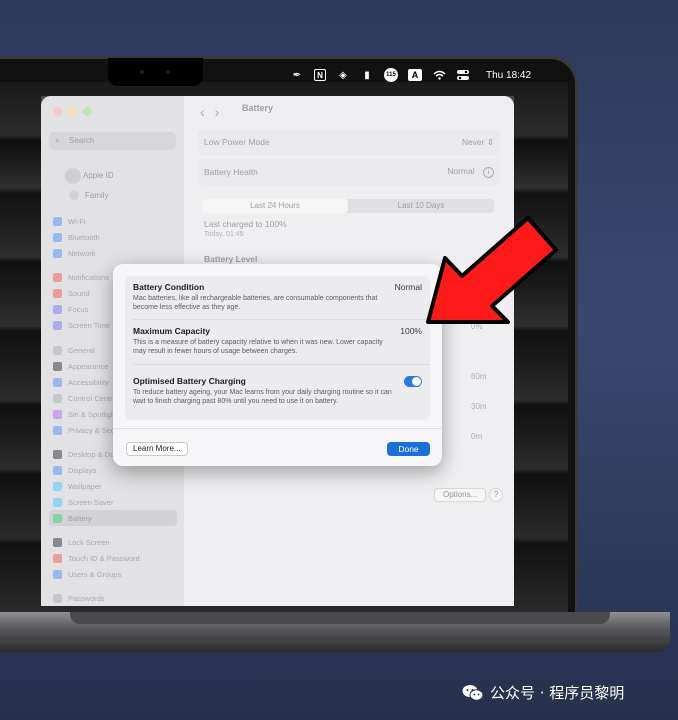 The width and height of the screenshot is (678, 720). I want to click on watermark: 公众号 · 程序员黎明, so click(543, 692).